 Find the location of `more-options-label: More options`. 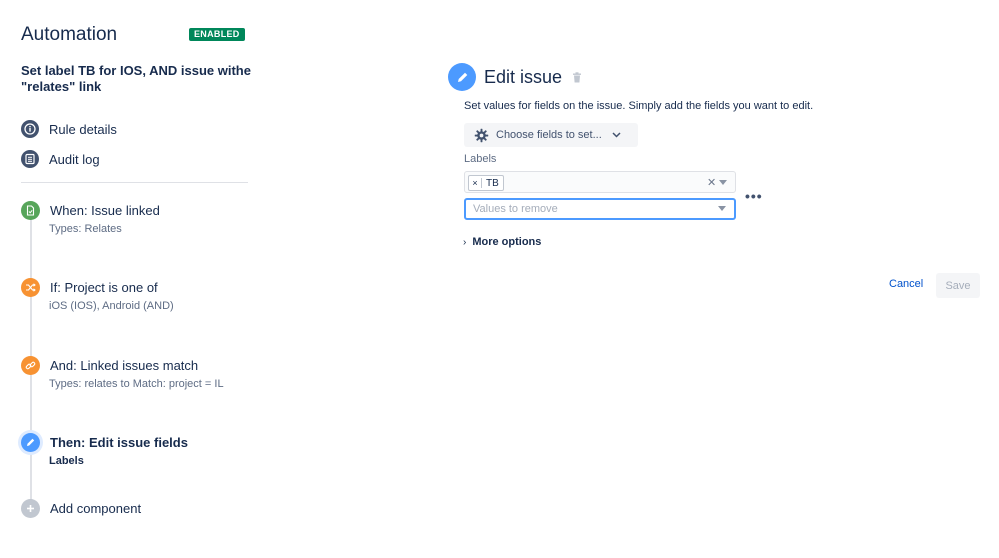

more-options-label: More options is located at coordinates (507, 242).